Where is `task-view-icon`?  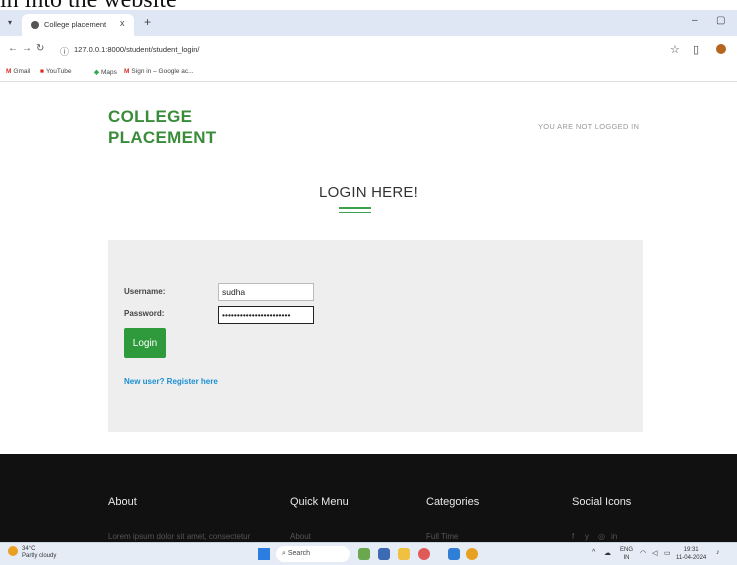
task-view-icon is located at coordinates (384, 554).